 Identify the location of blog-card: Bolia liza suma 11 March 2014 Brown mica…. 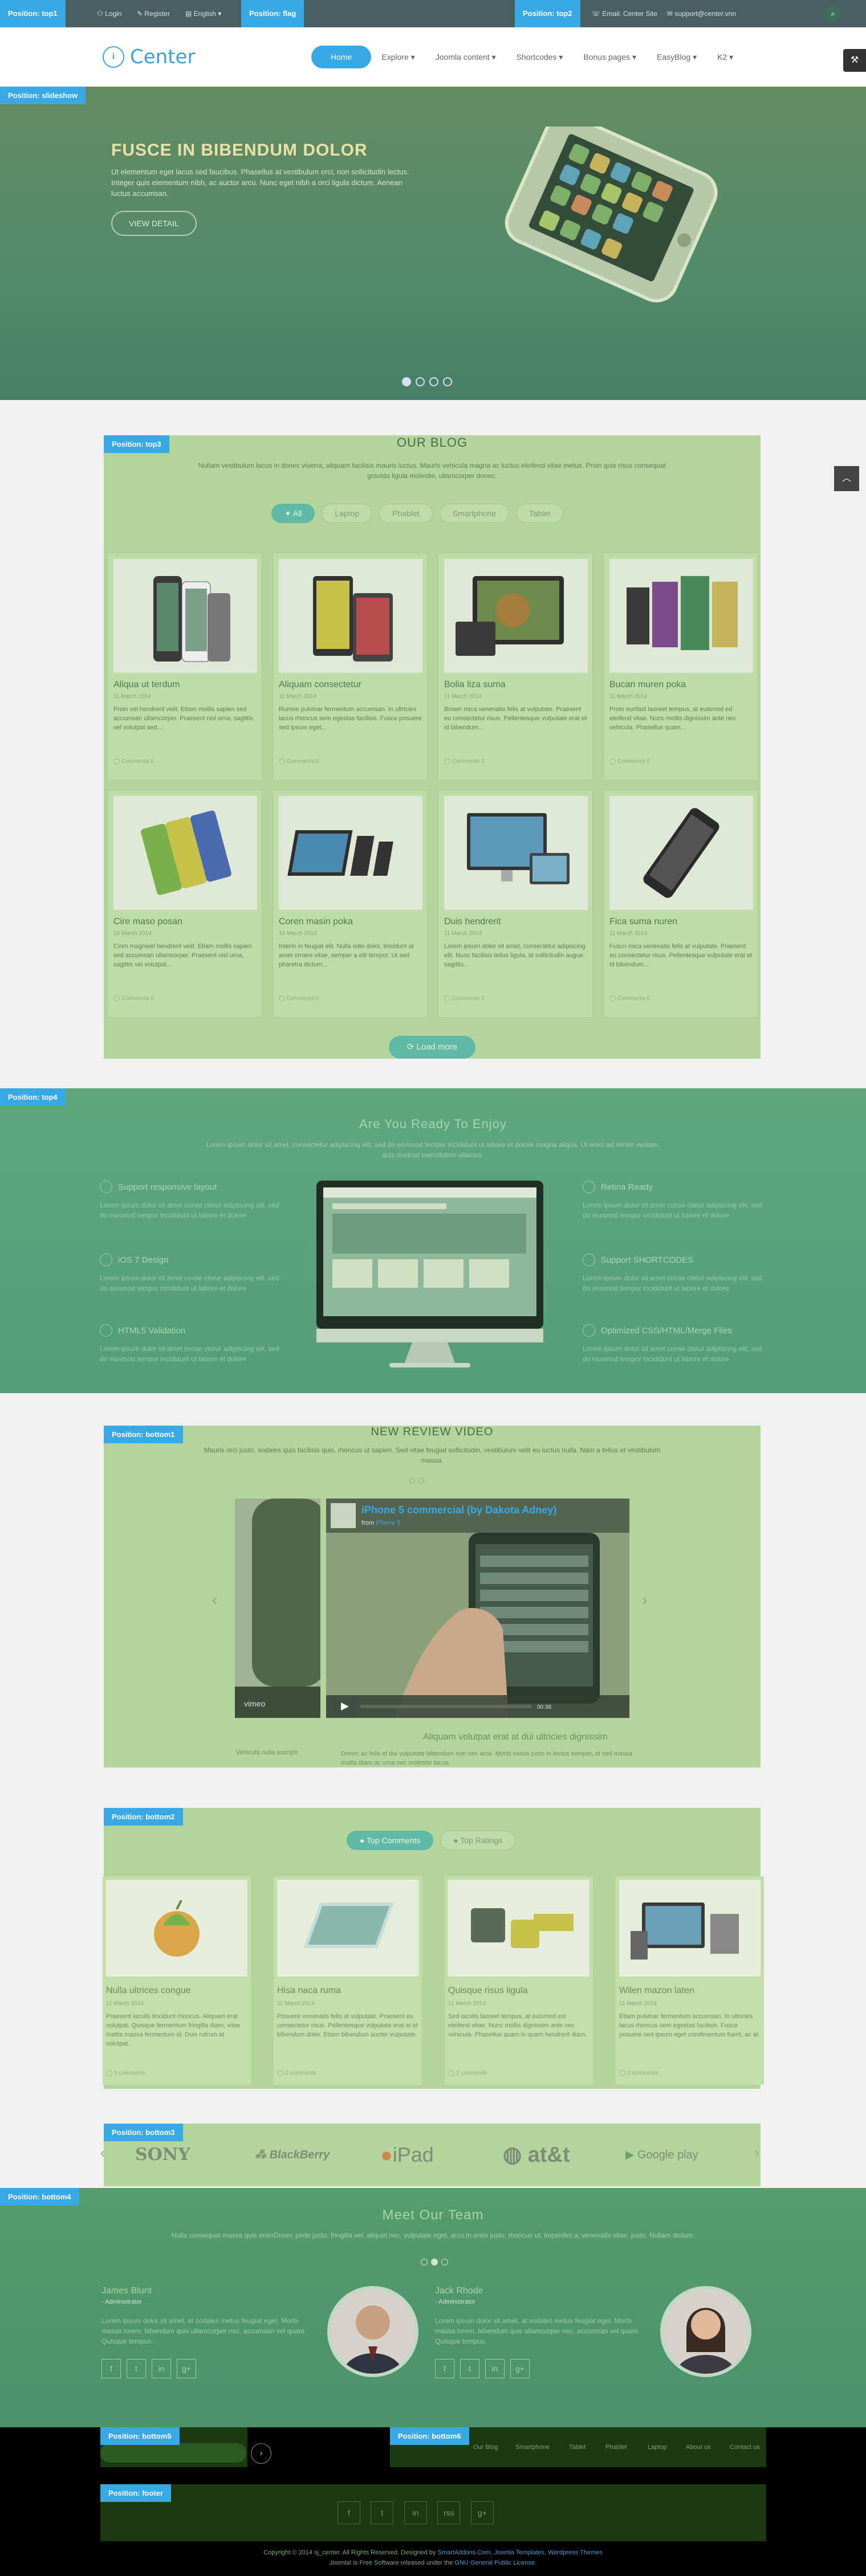
(515, 667).